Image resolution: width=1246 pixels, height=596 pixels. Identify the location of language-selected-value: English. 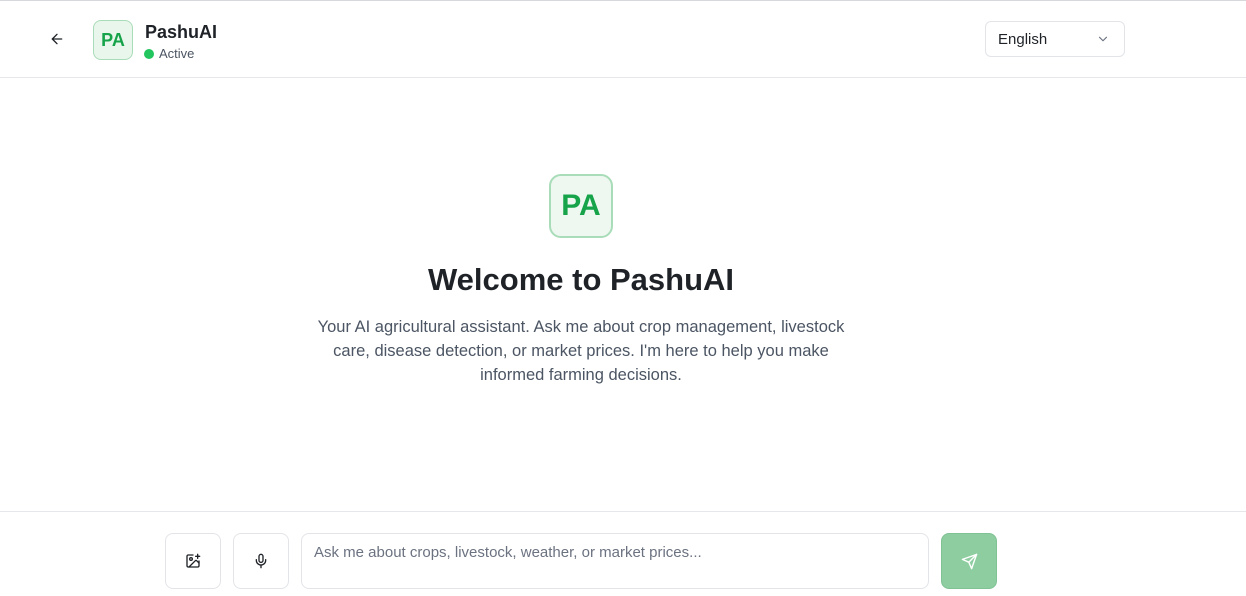
(1023, 39).